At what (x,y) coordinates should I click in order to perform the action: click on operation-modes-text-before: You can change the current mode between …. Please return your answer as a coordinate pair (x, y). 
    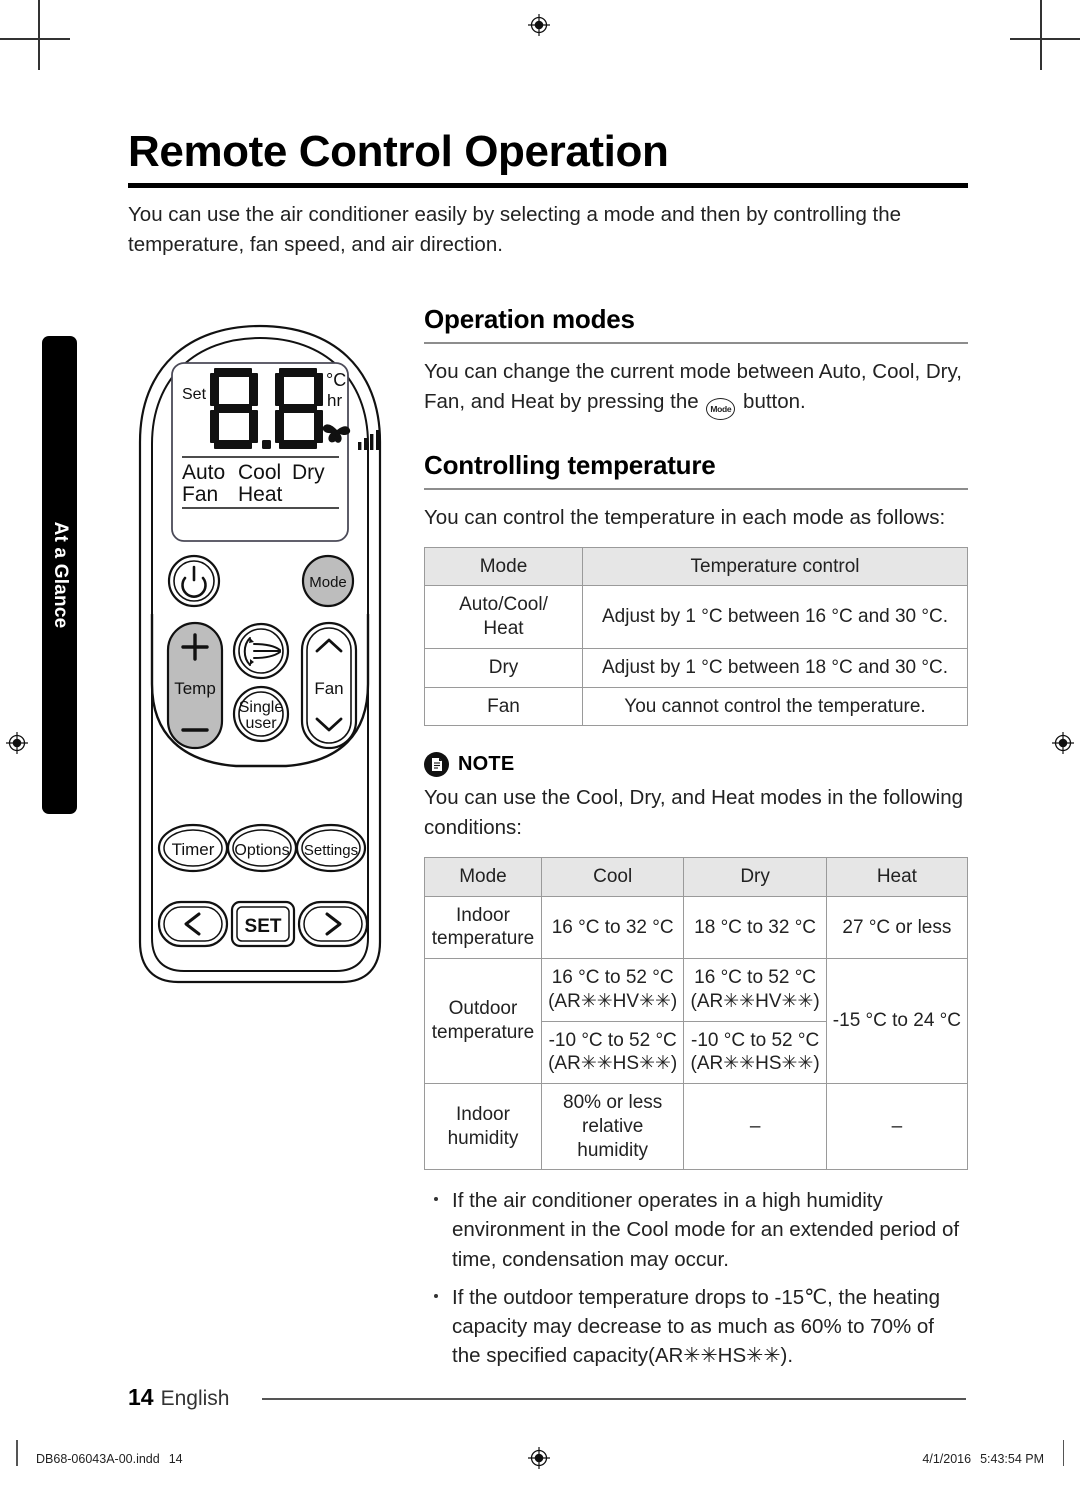
    Looking at the image, I should click on (693, 386).